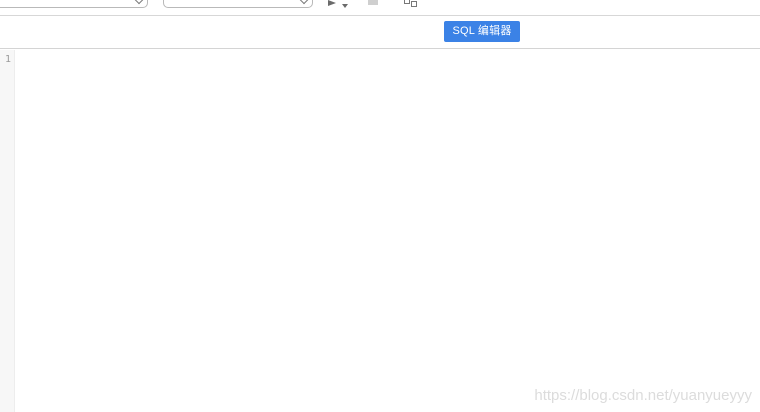  I want to click on play-icon, so click(332, 3).